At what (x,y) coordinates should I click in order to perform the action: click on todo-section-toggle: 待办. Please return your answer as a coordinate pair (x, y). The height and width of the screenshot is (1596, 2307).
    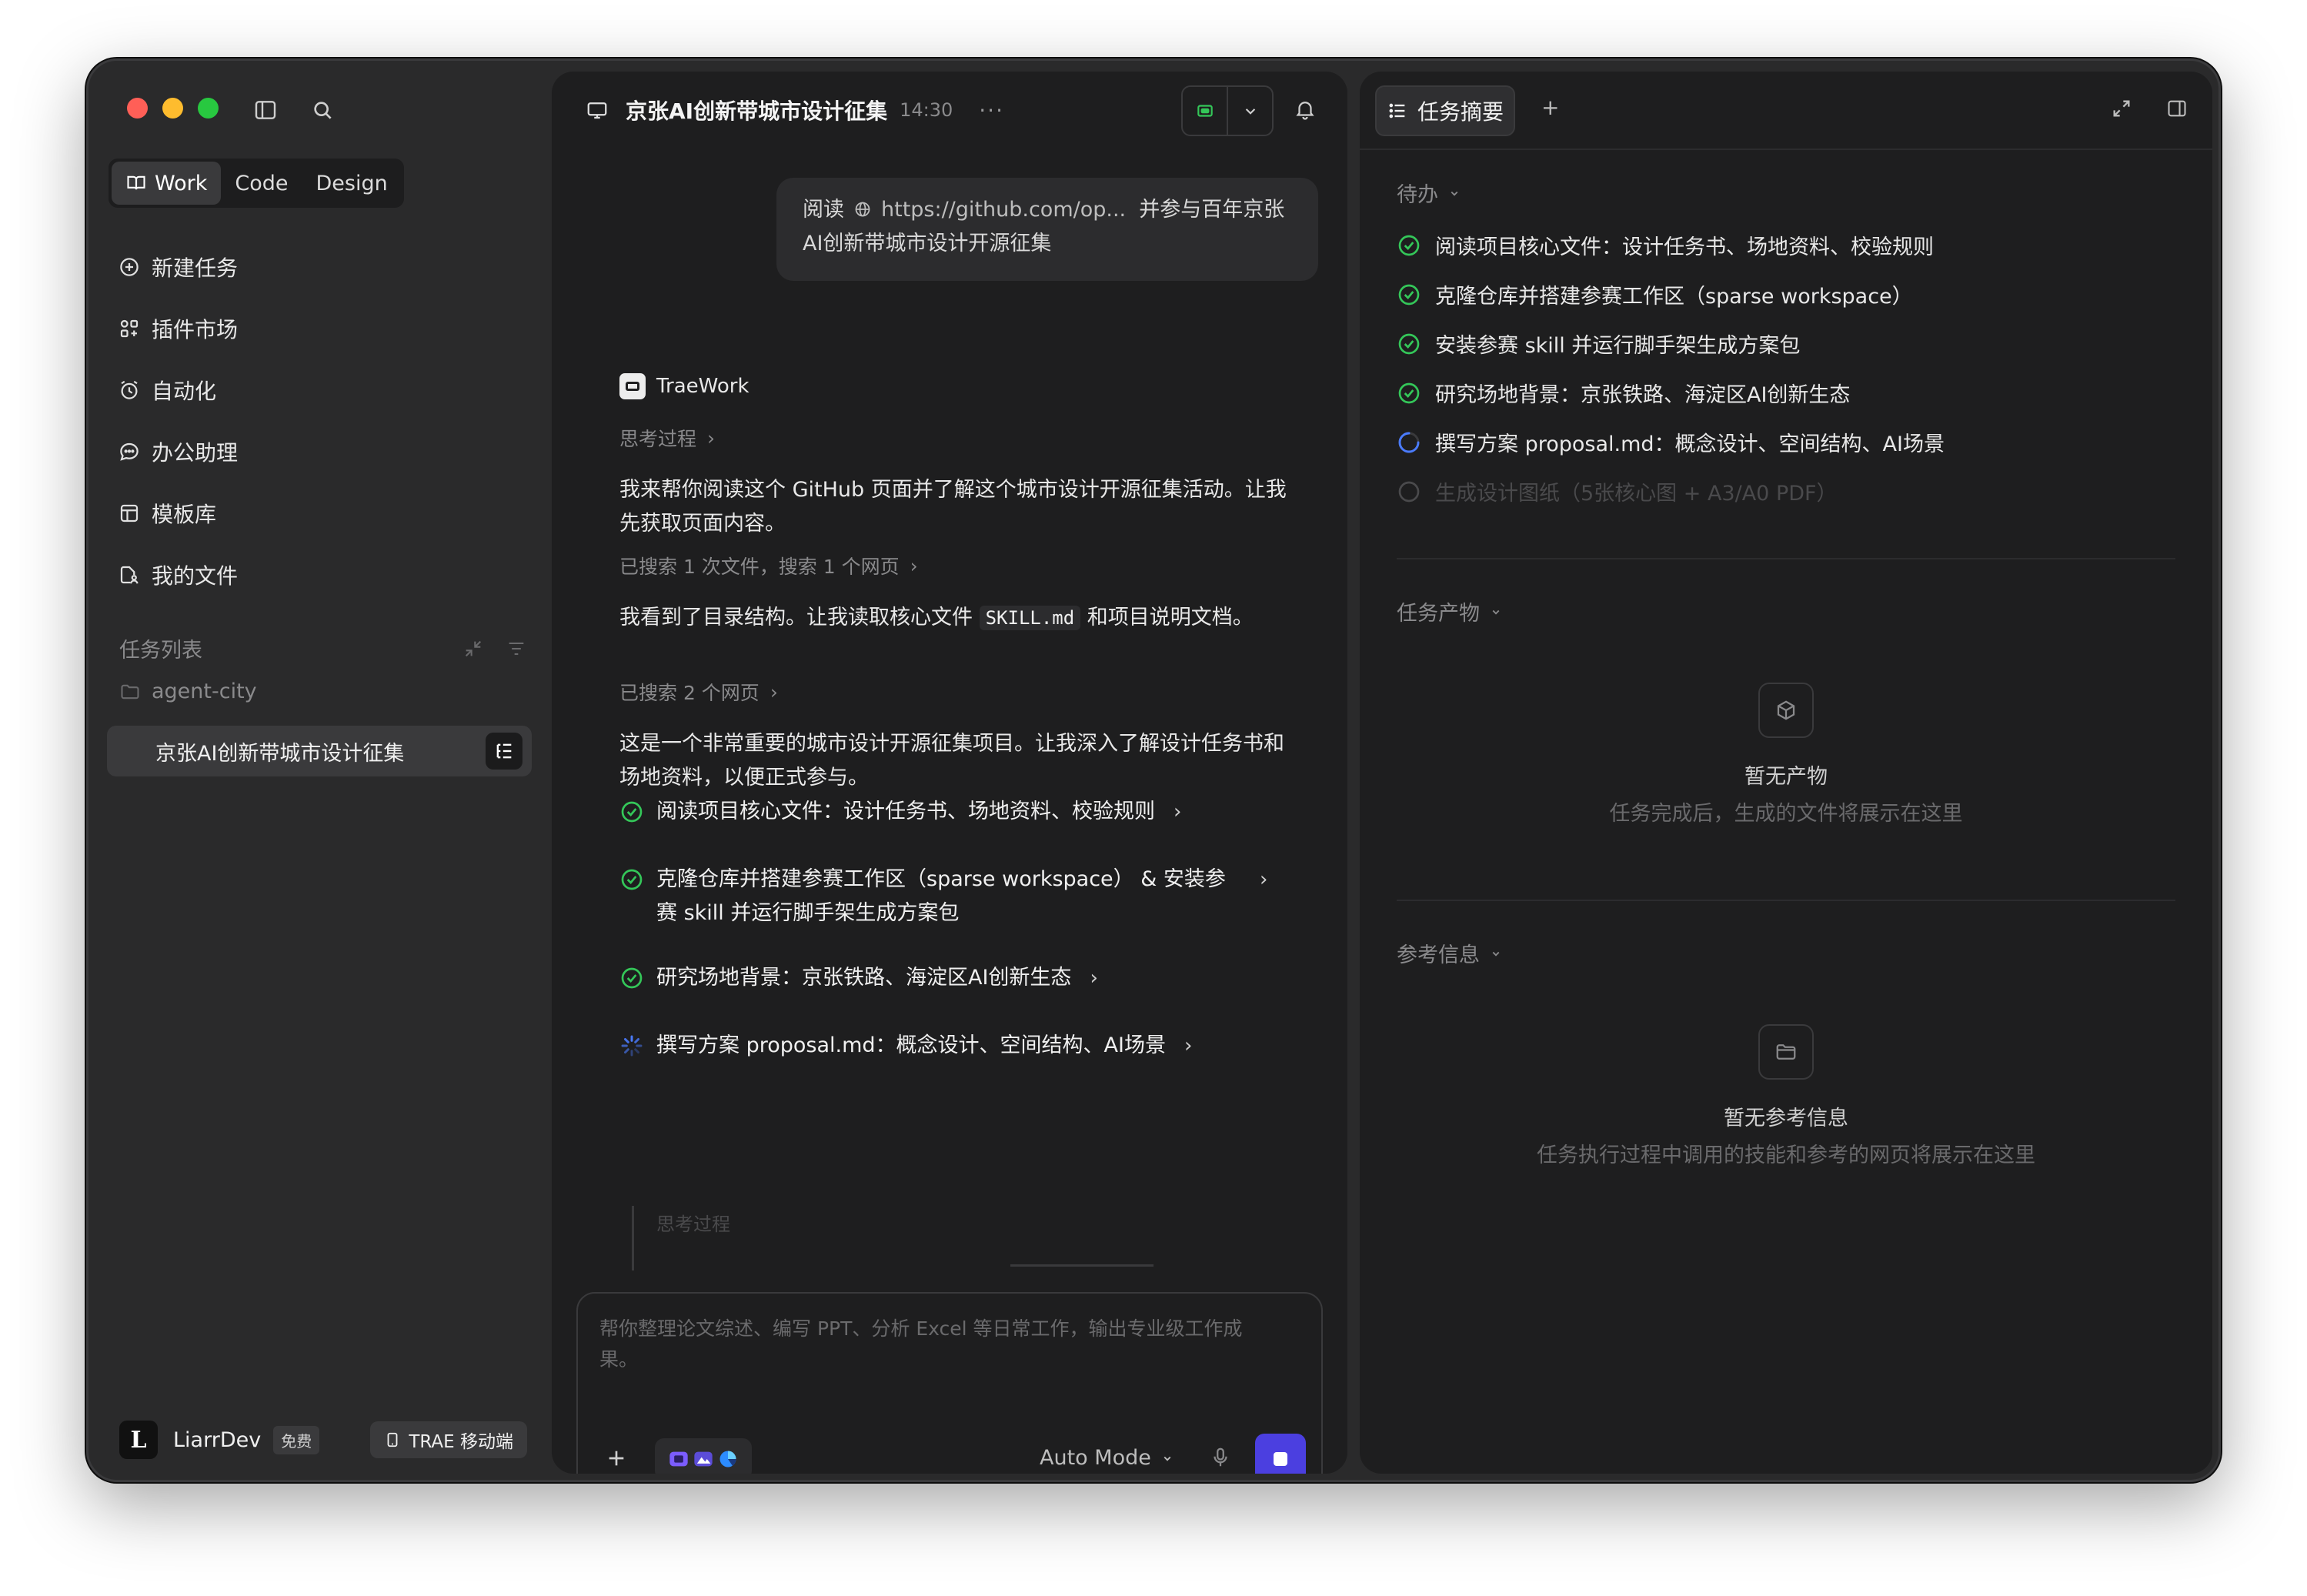
    Looking at the image, I should click on (1429, 193).